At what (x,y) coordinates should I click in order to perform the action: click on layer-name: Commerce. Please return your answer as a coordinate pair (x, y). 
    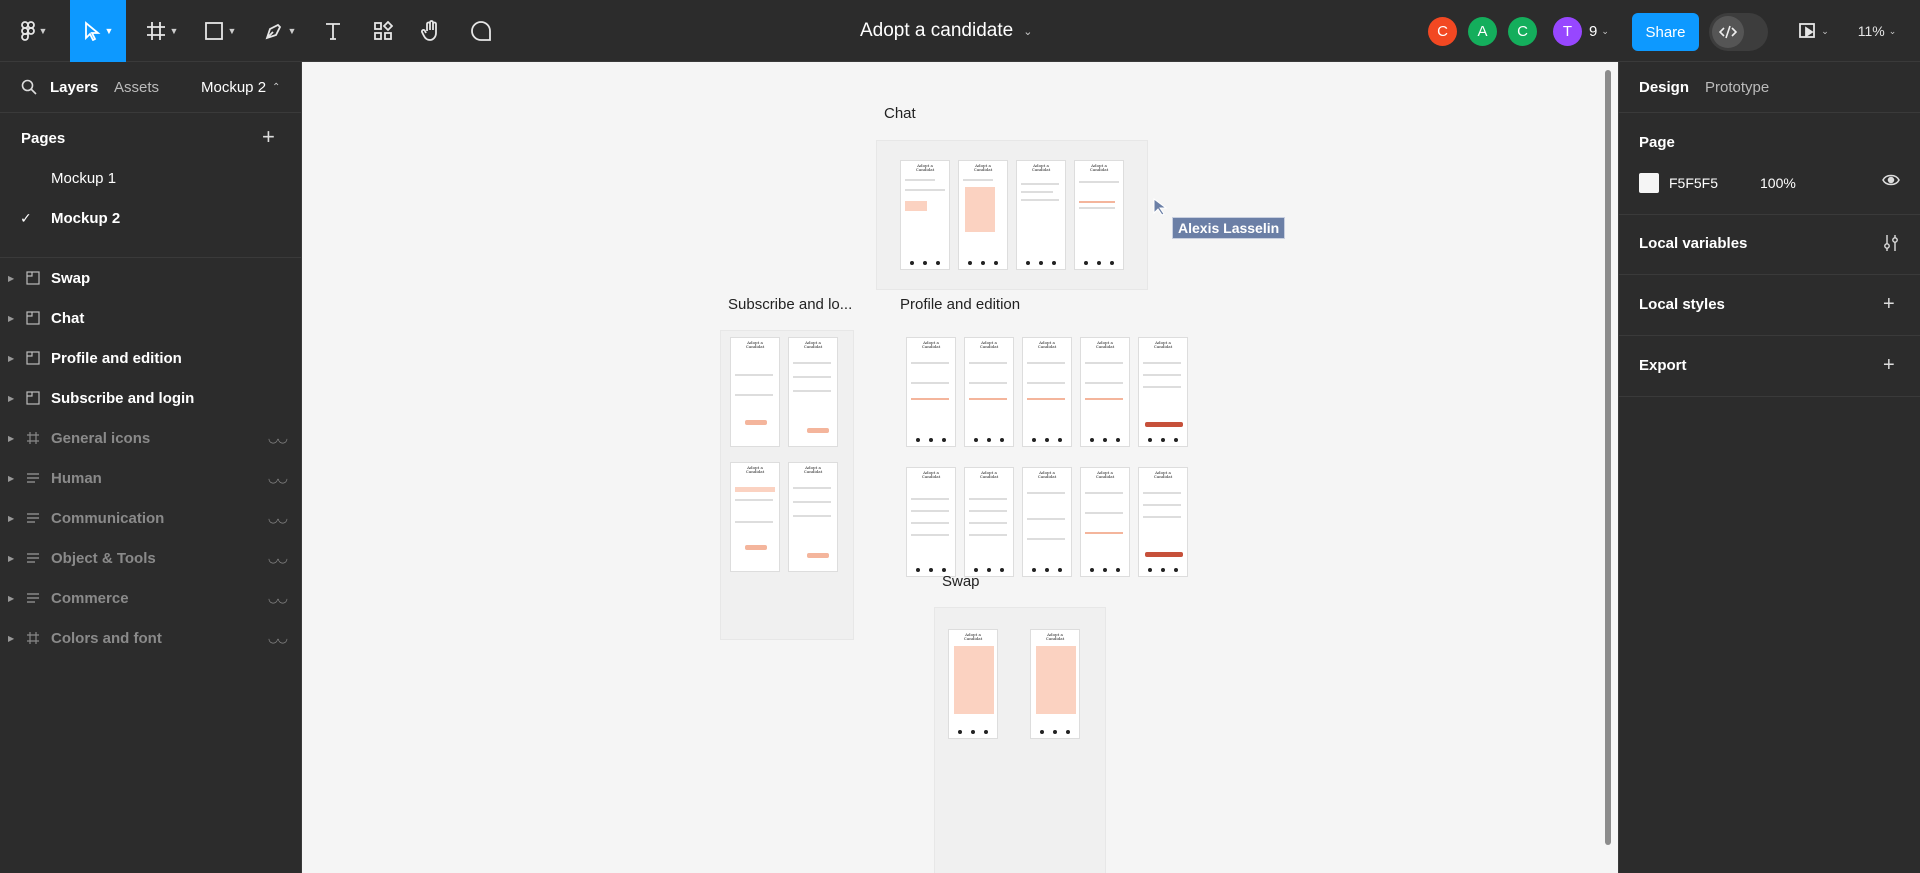
    Looking at the image, I should click on (90, 598).